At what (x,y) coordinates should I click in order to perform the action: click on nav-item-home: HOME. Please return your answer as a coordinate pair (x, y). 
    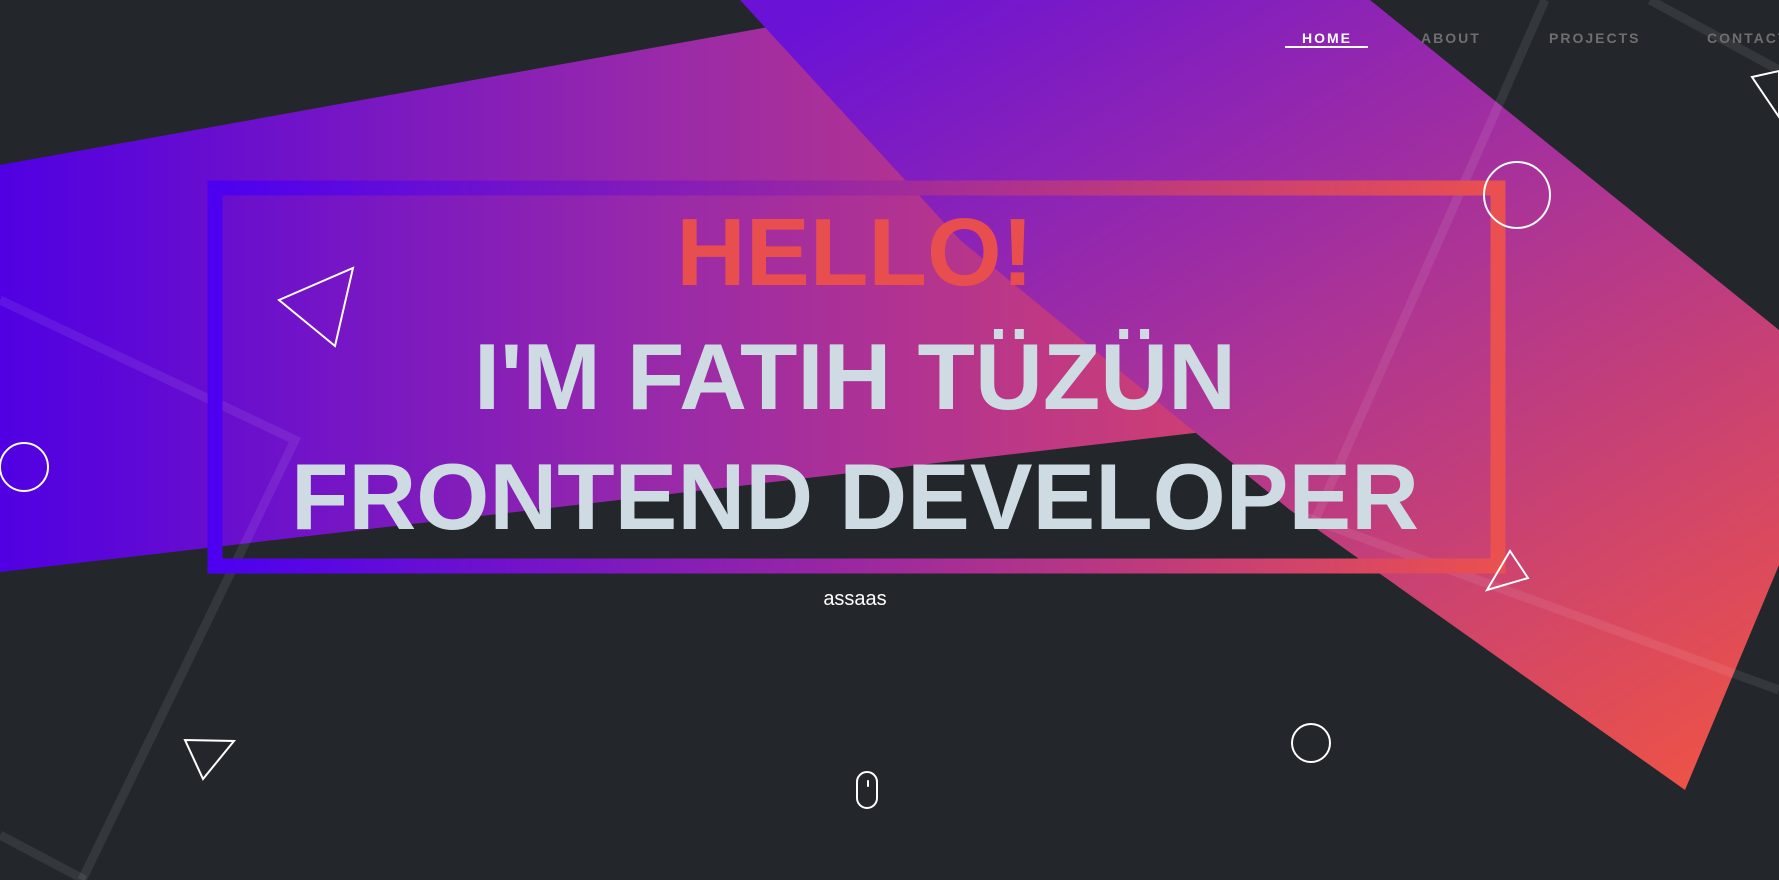
    Looking at the image, I should click on (1327, 38).